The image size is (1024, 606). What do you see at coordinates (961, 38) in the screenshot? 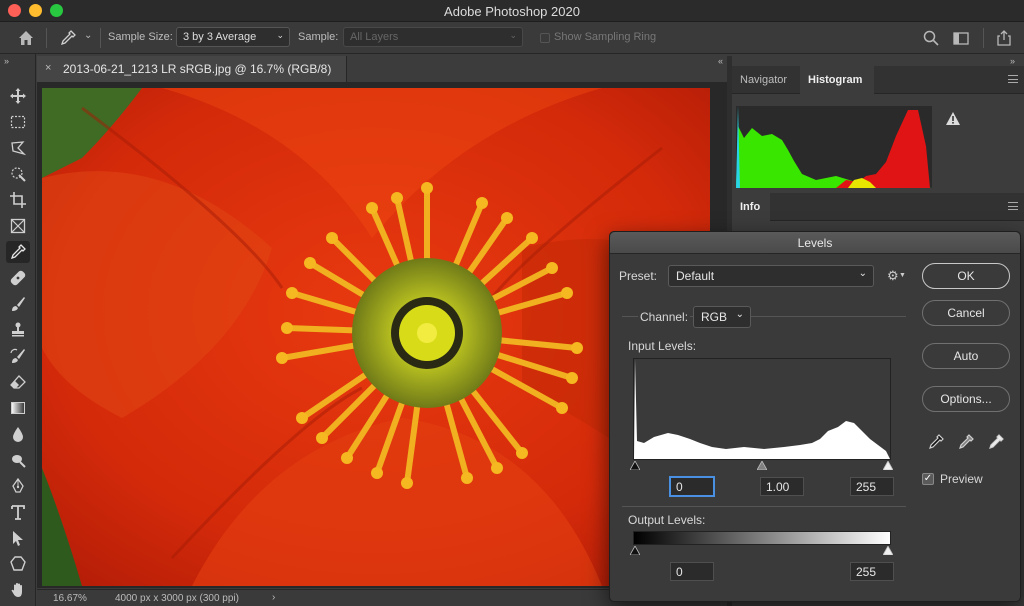
I see `workspace-icon` at bounding box center [961, 38].